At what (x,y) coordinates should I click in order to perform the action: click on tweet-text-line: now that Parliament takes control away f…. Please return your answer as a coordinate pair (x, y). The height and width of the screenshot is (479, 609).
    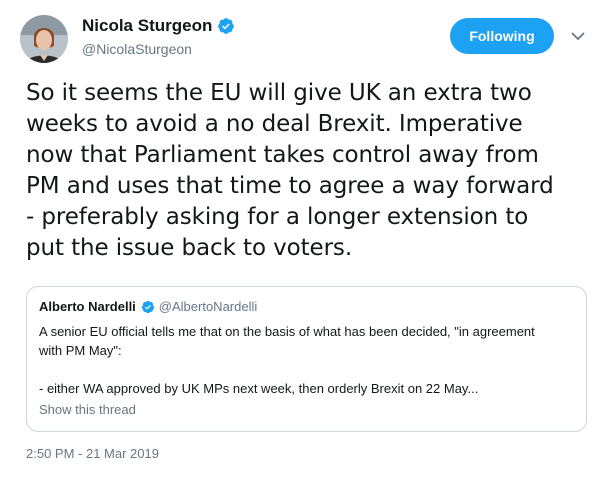
    Looking at the image, I should click on (282, 155).